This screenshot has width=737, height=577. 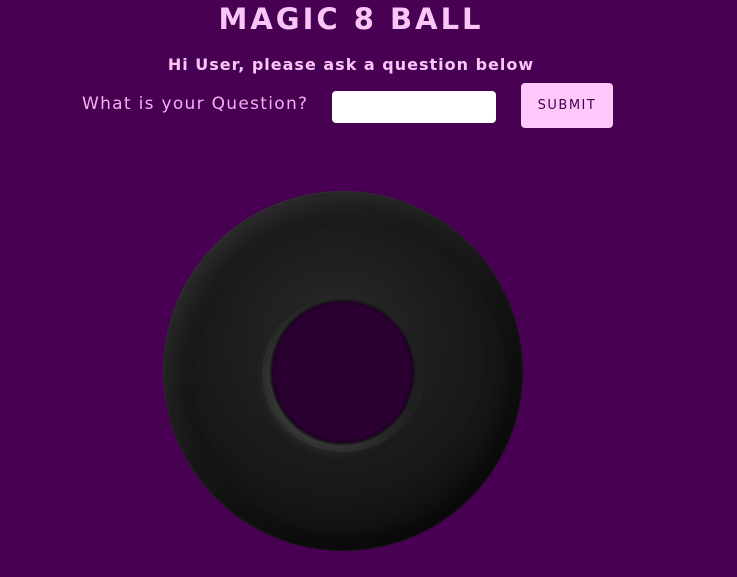 What do you see at coordinates (343, 372) in the screenshot?
I see `answer-window` at bounding box center [343, 372].